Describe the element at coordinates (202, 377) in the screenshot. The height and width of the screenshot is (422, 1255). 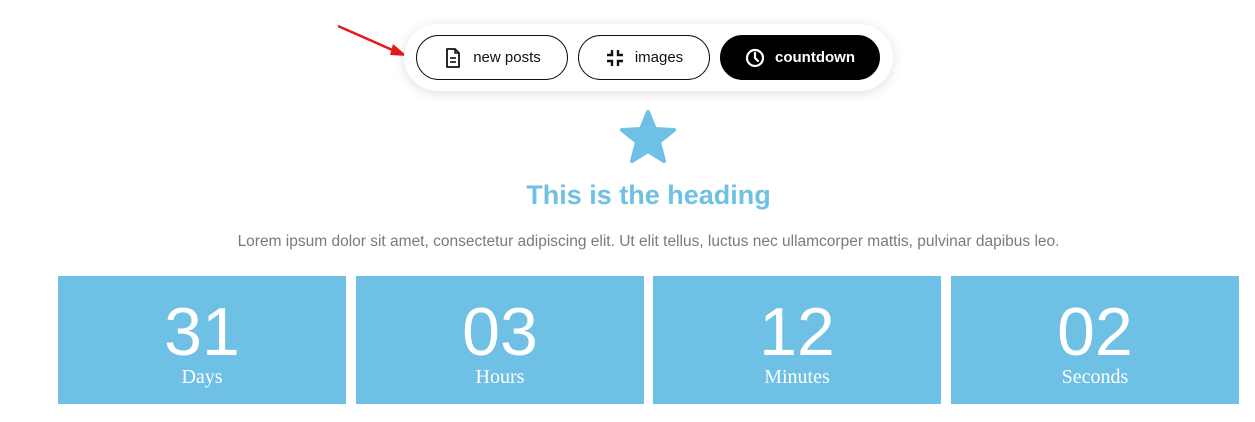
I see `countdown-label: Days` at that location.